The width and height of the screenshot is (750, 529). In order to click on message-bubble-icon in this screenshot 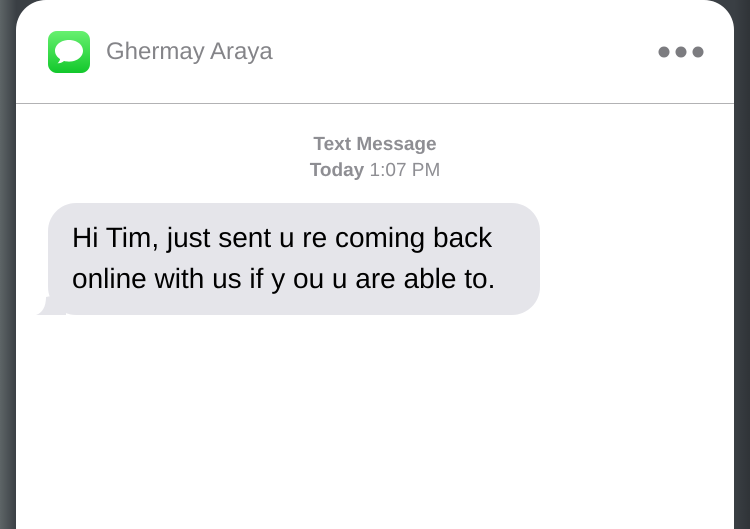, I will do `click(69, 51)`.